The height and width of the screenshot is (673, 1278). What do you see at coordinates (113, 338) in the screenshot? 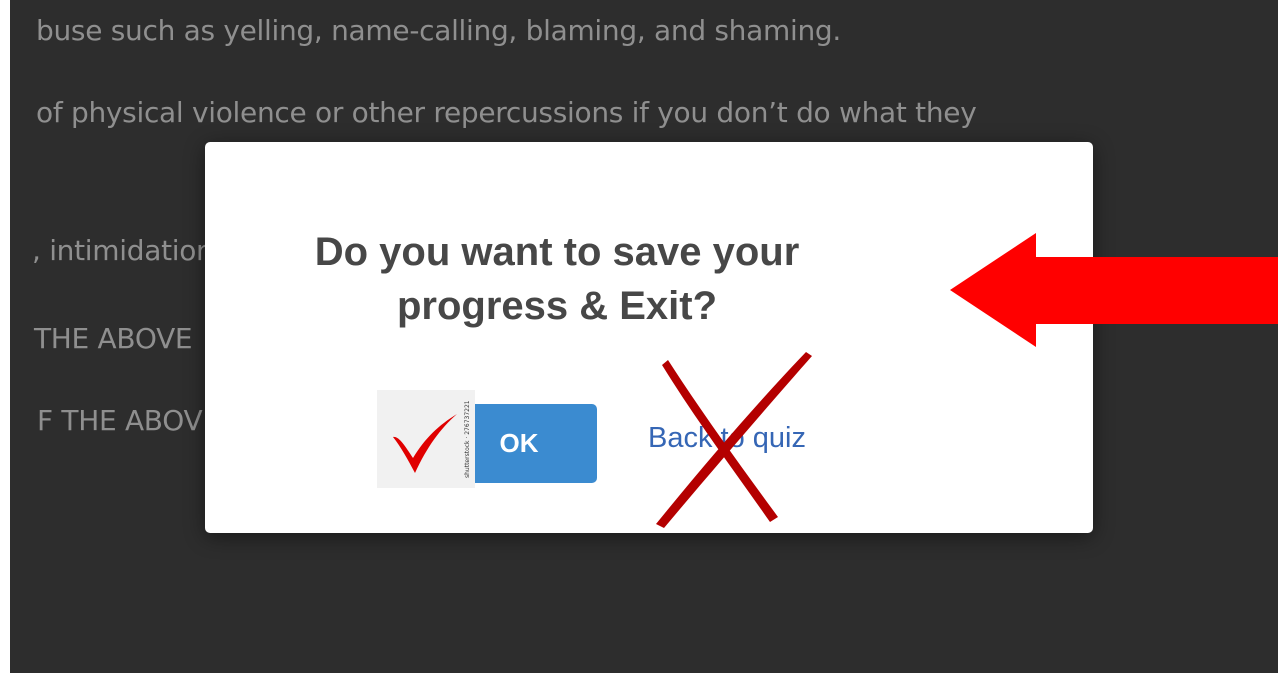
I see `quiz-option-text: THE ABOVE` at bounding box center [113, 338].